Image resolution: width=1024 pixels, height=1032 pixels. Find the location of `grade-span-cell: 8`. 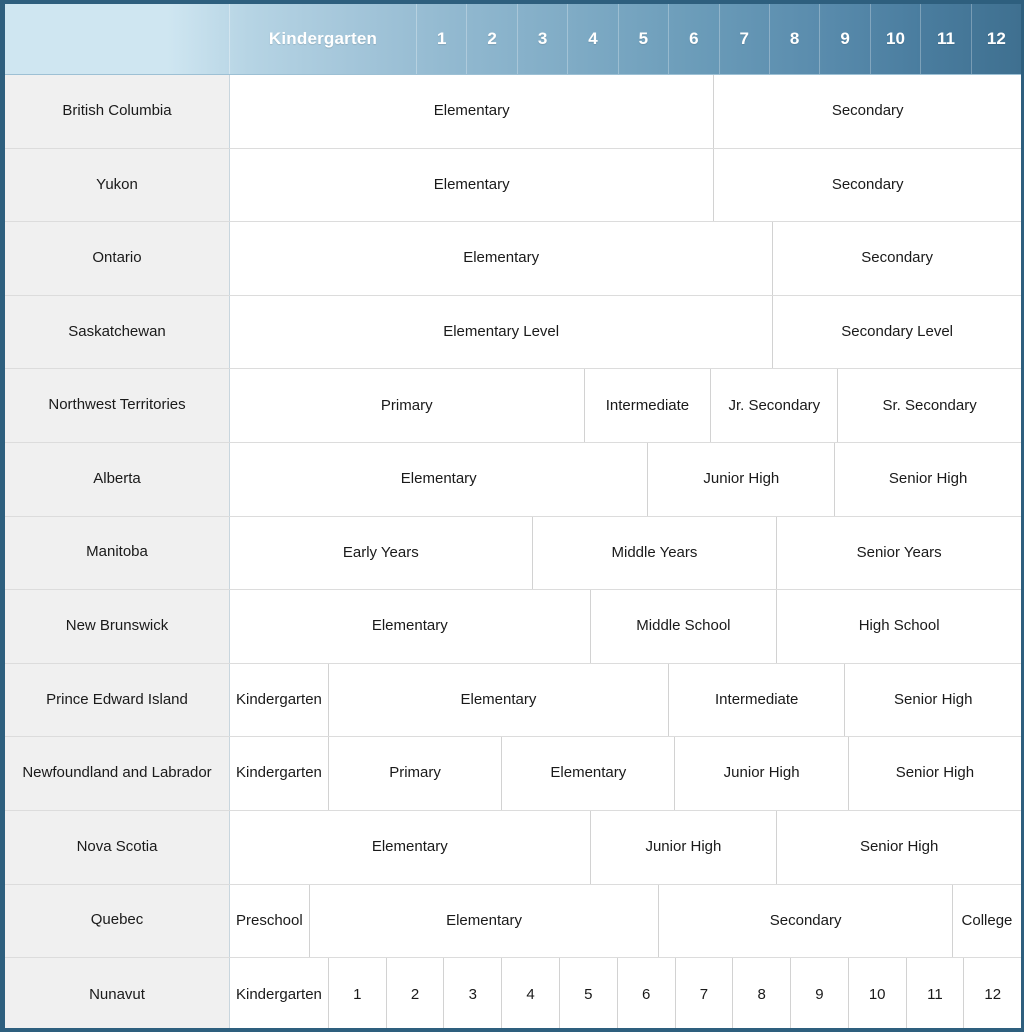

grade-span-cell: 8 is located at coordinates (762, 993).